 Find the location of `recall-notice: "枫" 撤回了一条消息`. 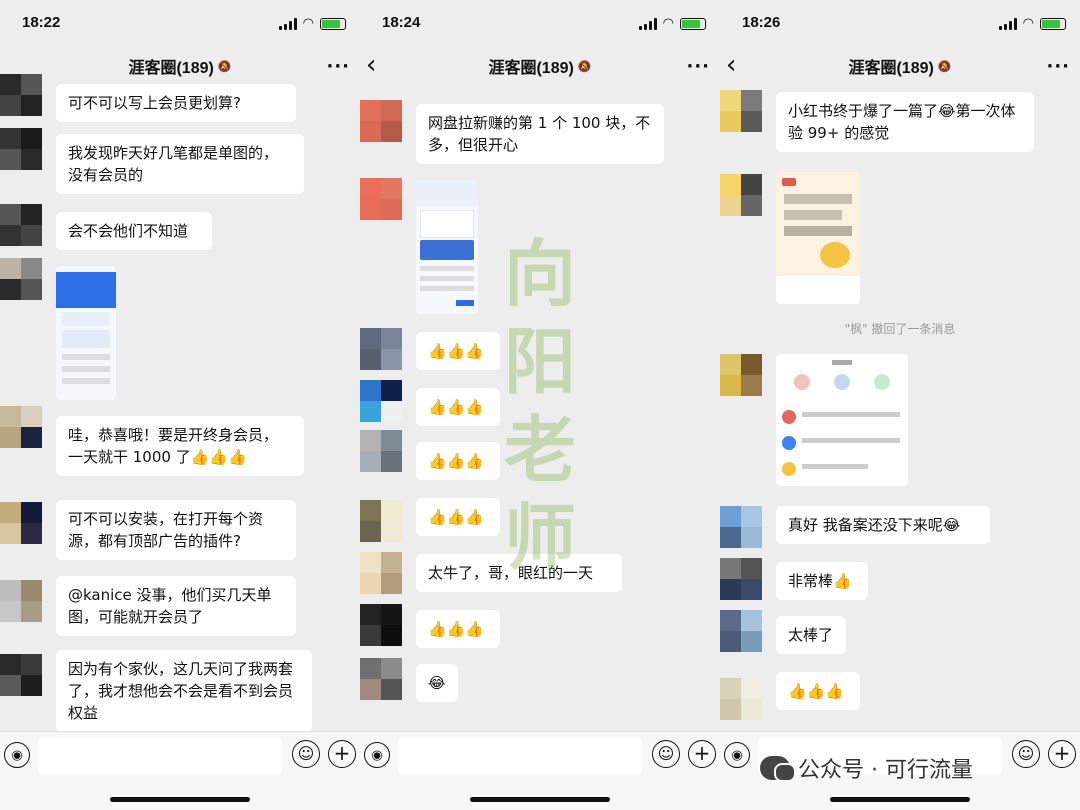

recall-notice: "枫" 撤回了一条消息 is located at coordinates (900, 329).